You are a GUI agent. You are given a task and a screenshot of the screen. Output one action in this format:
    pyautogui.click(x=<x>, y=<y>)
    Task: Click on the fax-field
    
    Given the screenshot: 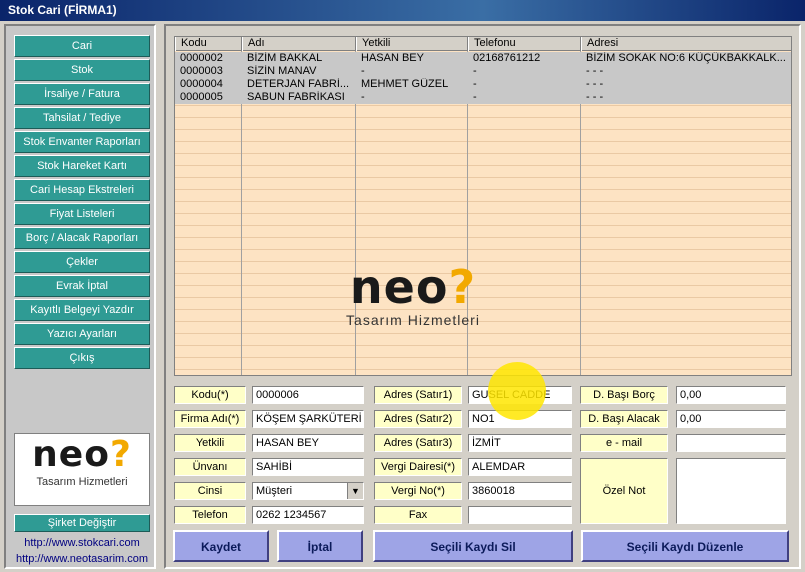 What is the action you would take?
    pyautogui.click(x=520, y=515)
    